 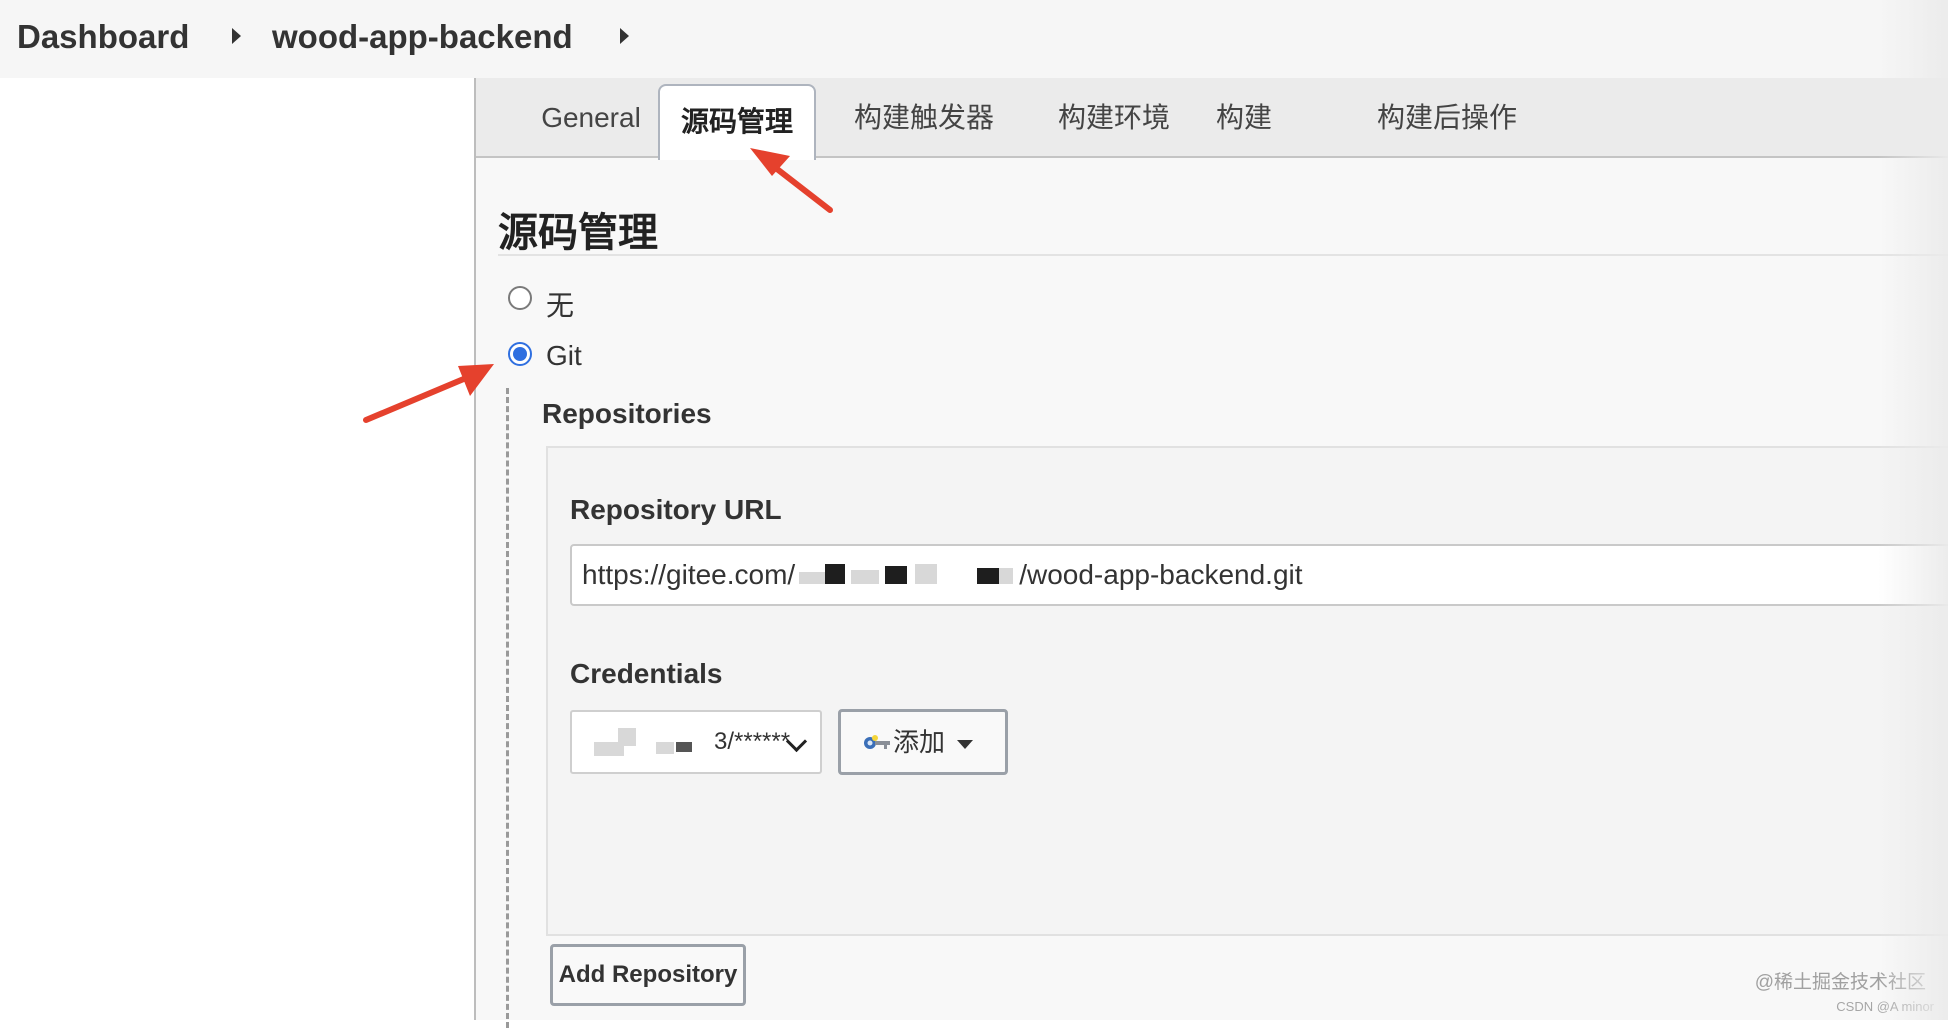 What do you see at coordinates (1885, 1006) in the screenshot?
I see `watermark-csdn: CSDN @A minor` at bounding box center [1885, 1006].